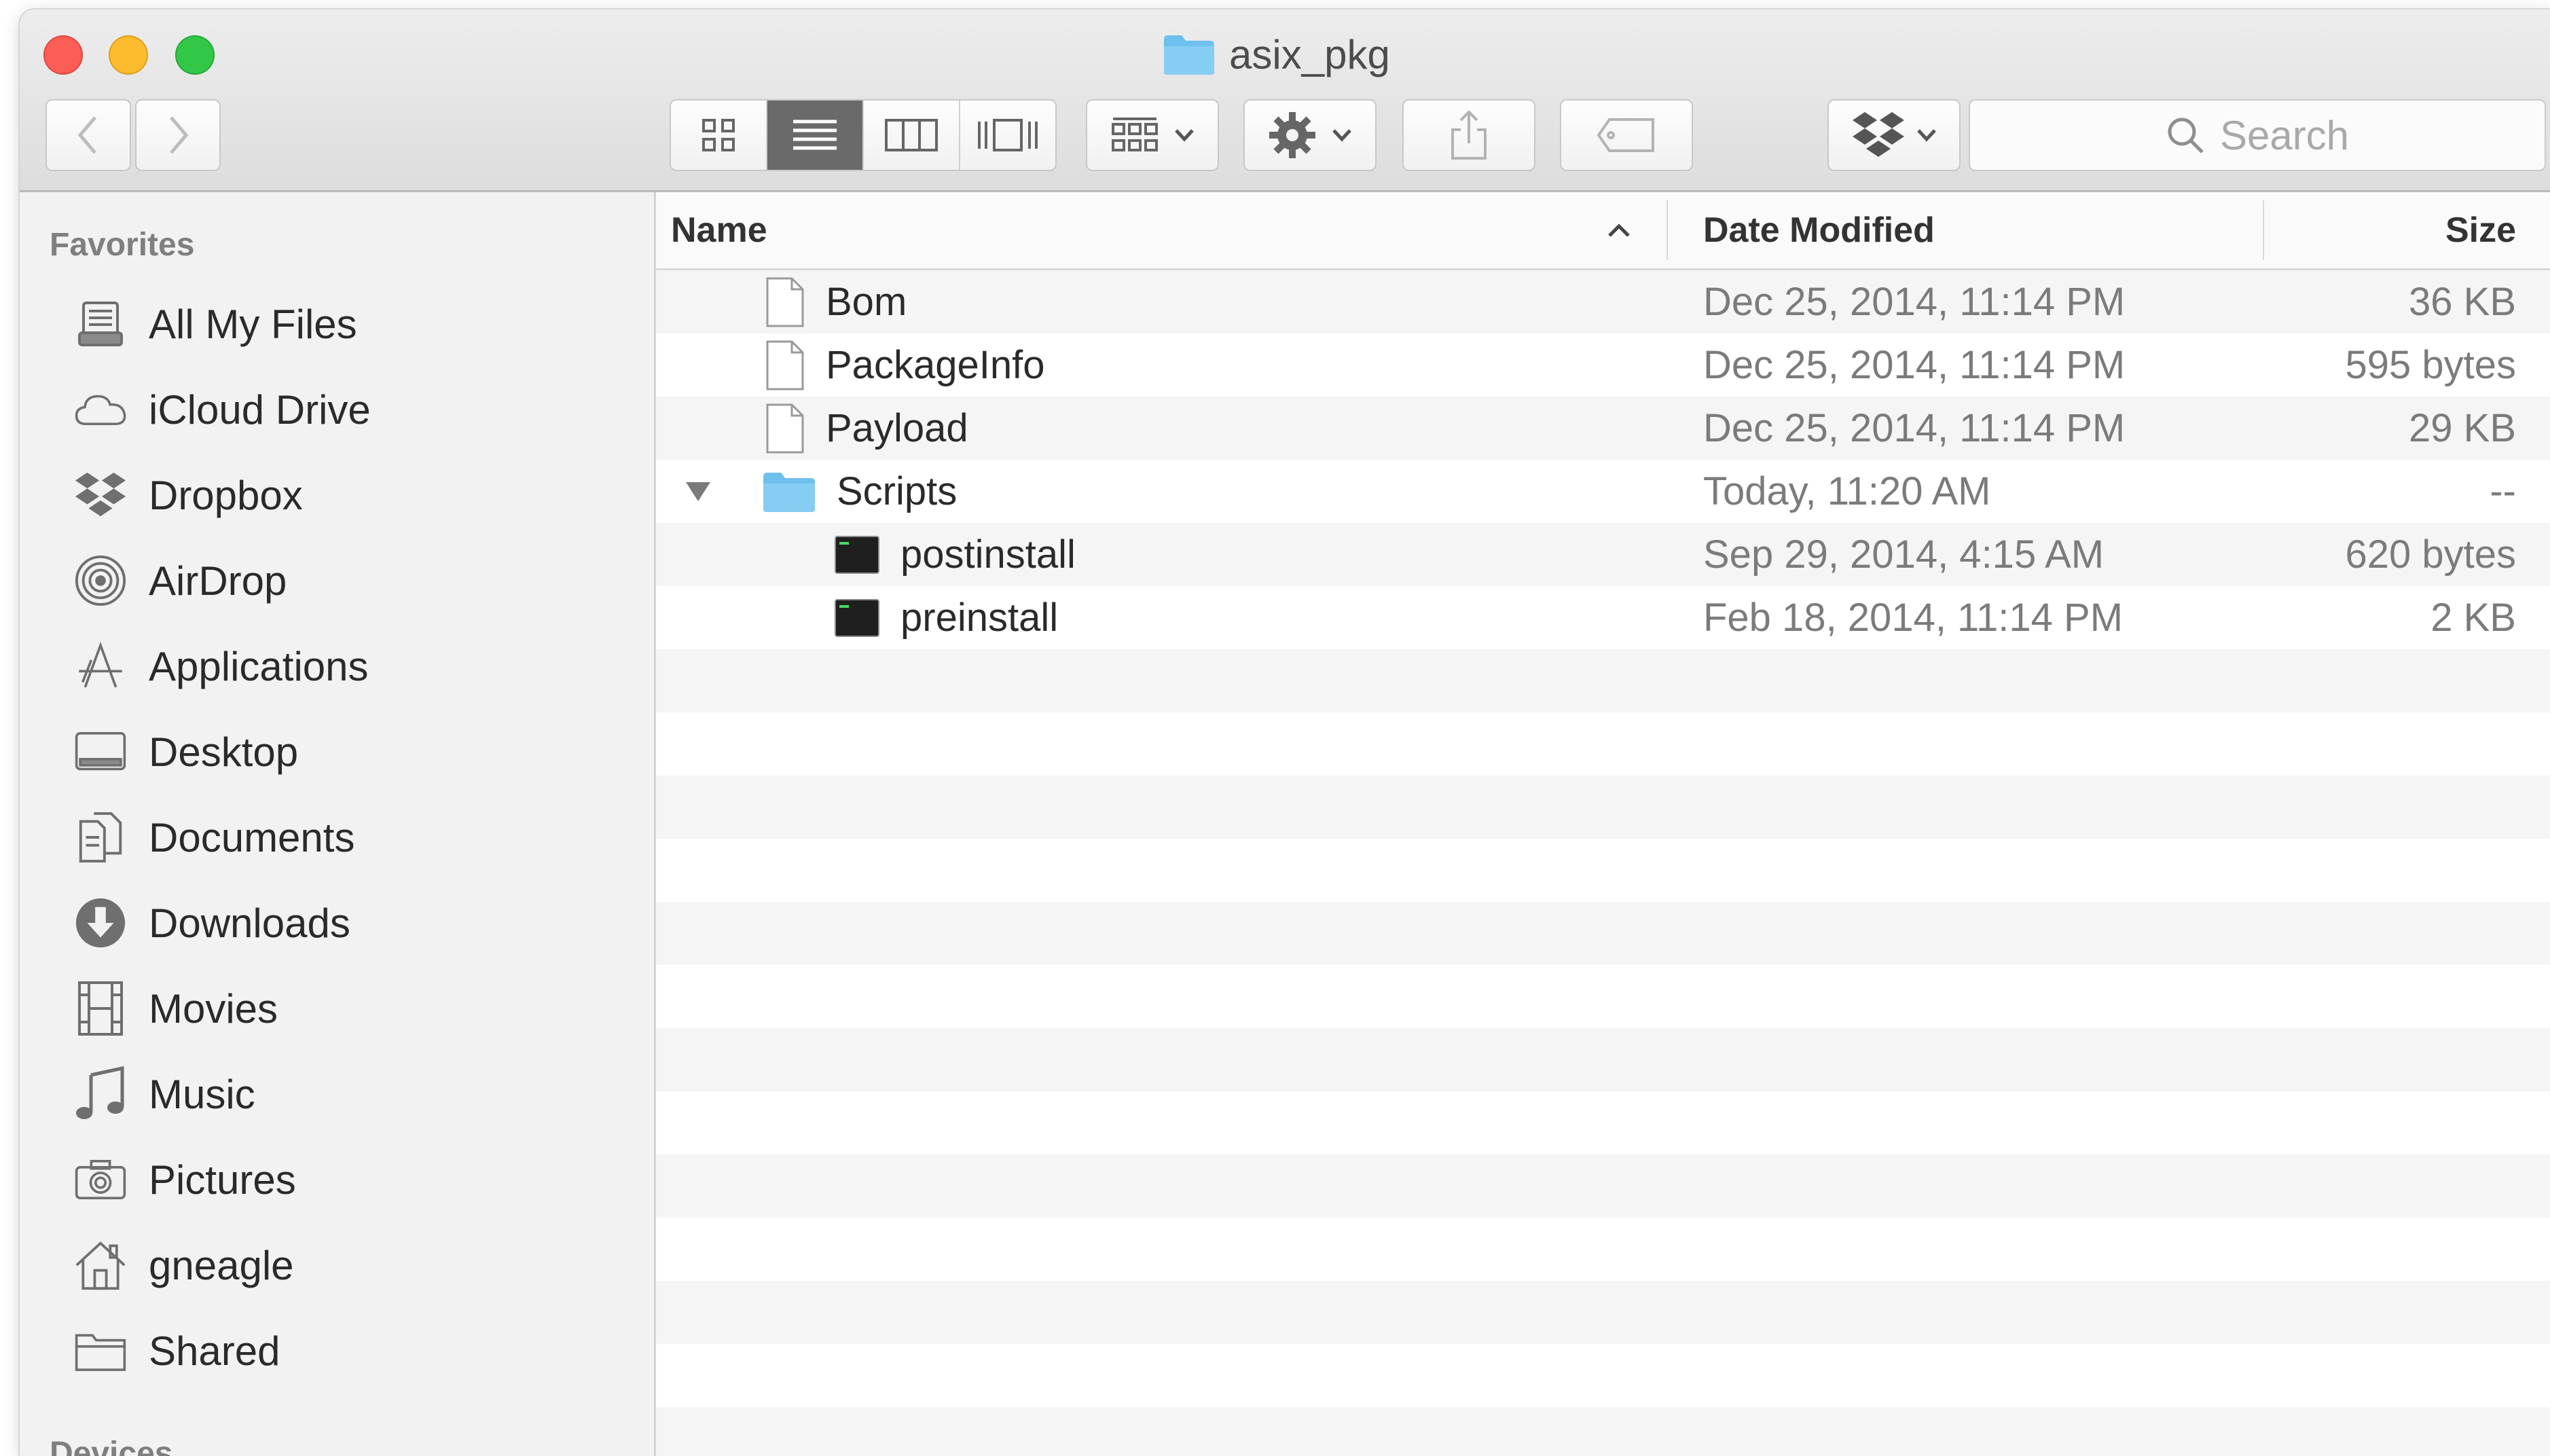  I want to click on tag-button, so click(1626, 135).